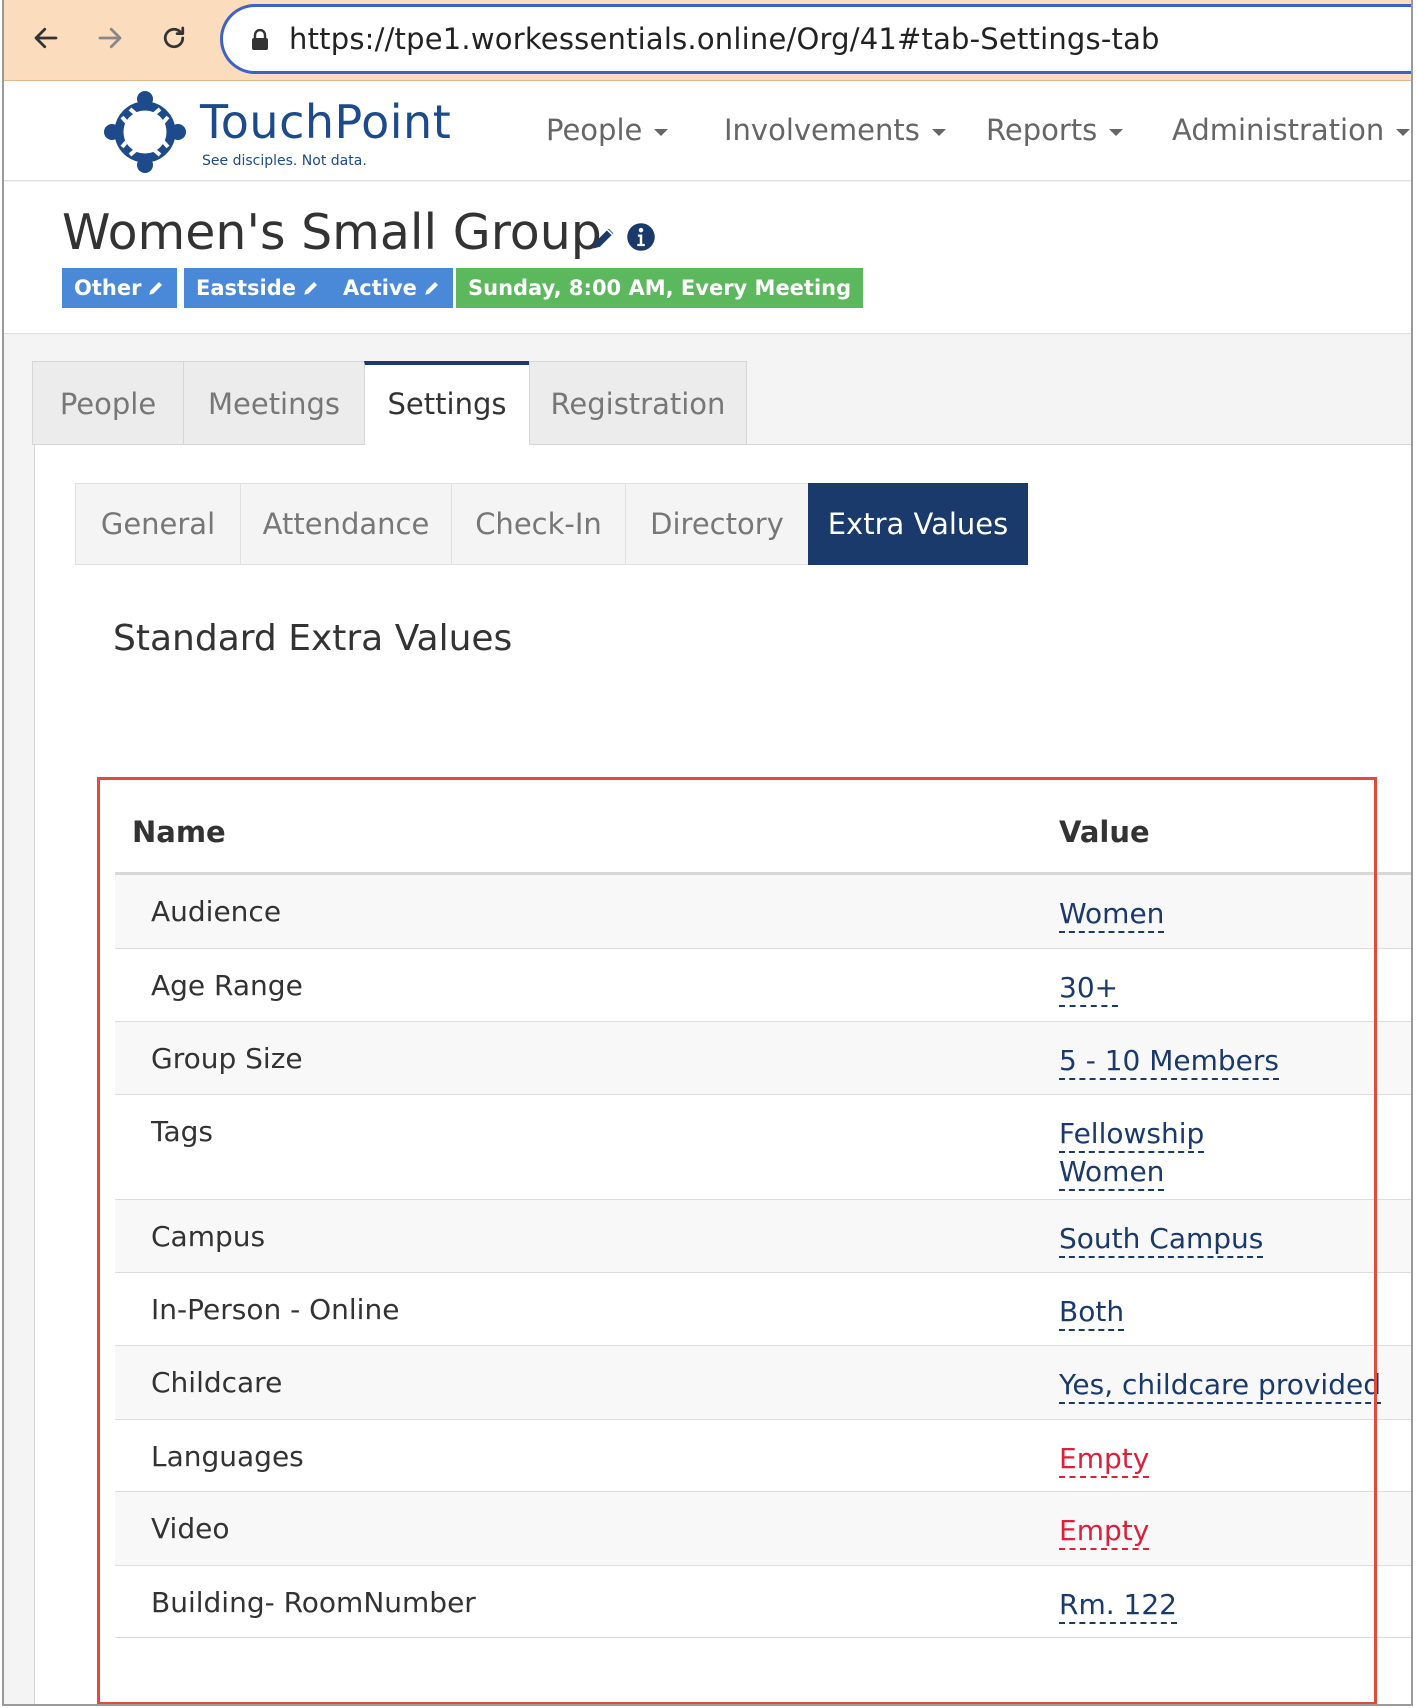  Describe the element at coordinates (46, 38) in the screenshot. I see `back-arrow-icon` at that location.